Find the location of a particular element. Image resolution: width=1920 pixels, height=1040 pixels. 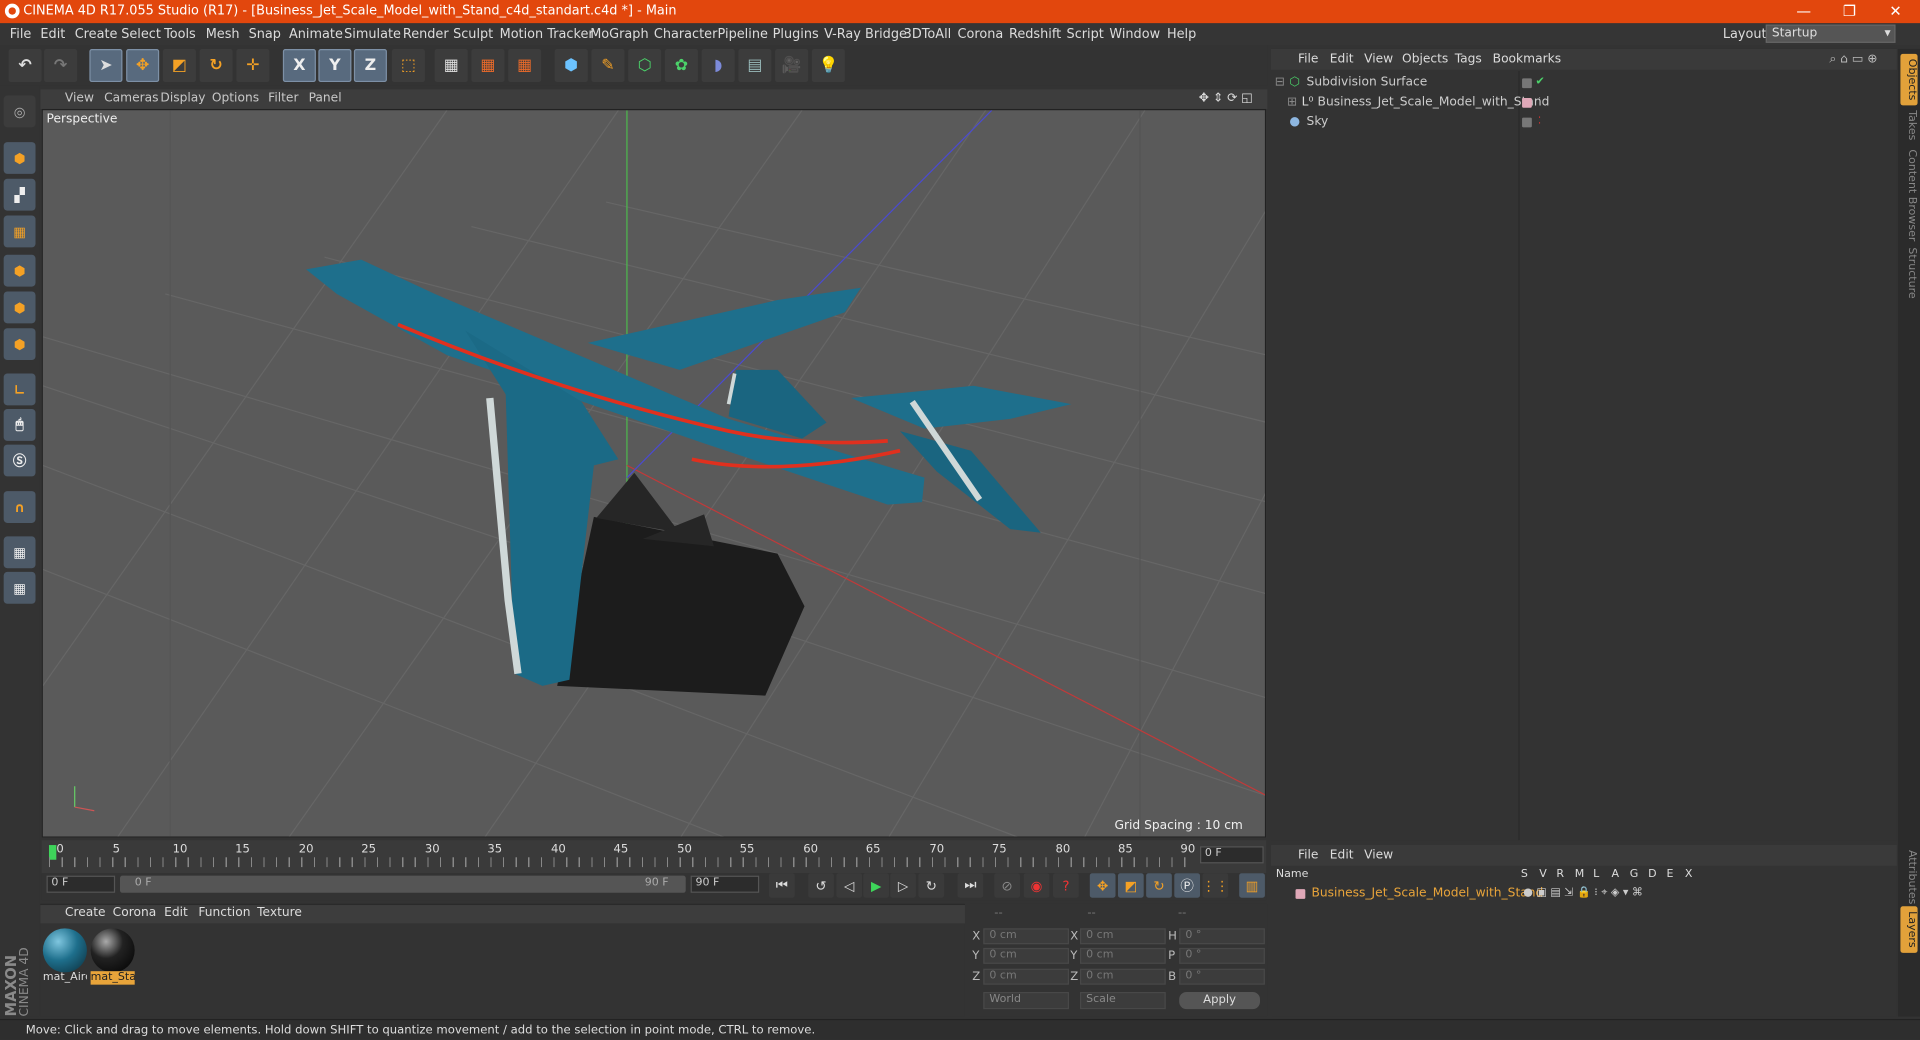

next-frame-icon: ▷ is located at coordinates (903, 885).